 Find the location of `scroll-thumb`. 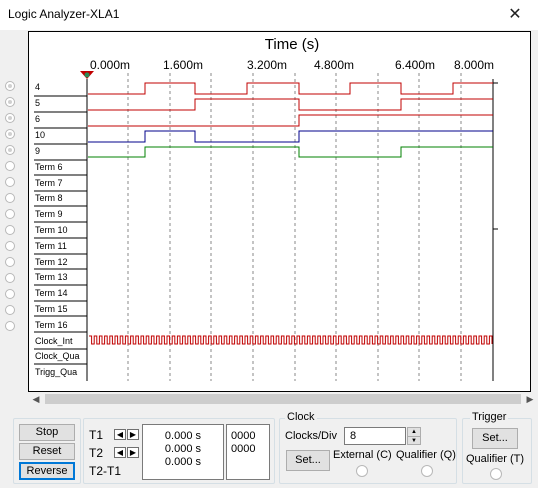

scroll-thumb is located at coordinates (283, 399).